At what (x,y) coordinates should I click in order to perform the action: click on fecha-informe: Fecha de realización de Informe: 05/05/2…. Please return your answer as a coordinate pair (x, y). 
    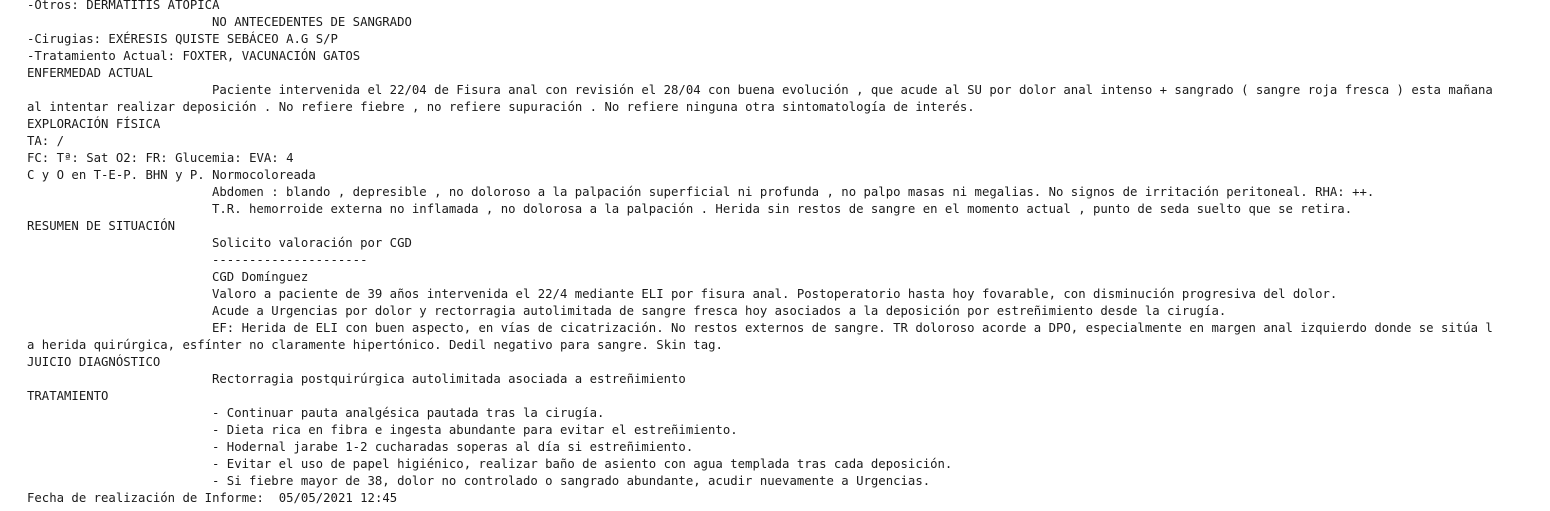
    Looking at the image, I should click on (212, 498).